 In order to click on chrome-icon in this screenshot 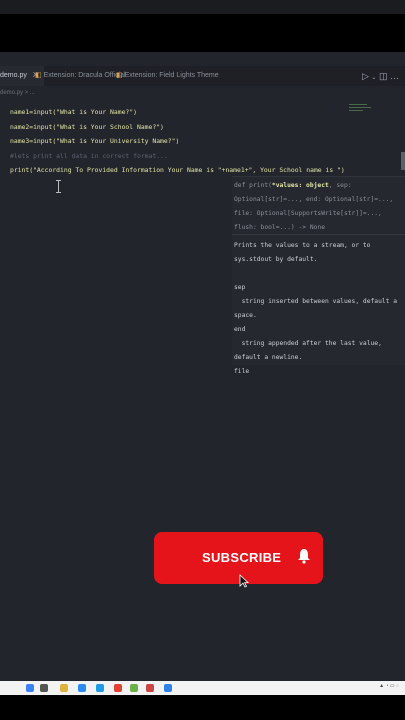, I will do `click(118, 688)`.